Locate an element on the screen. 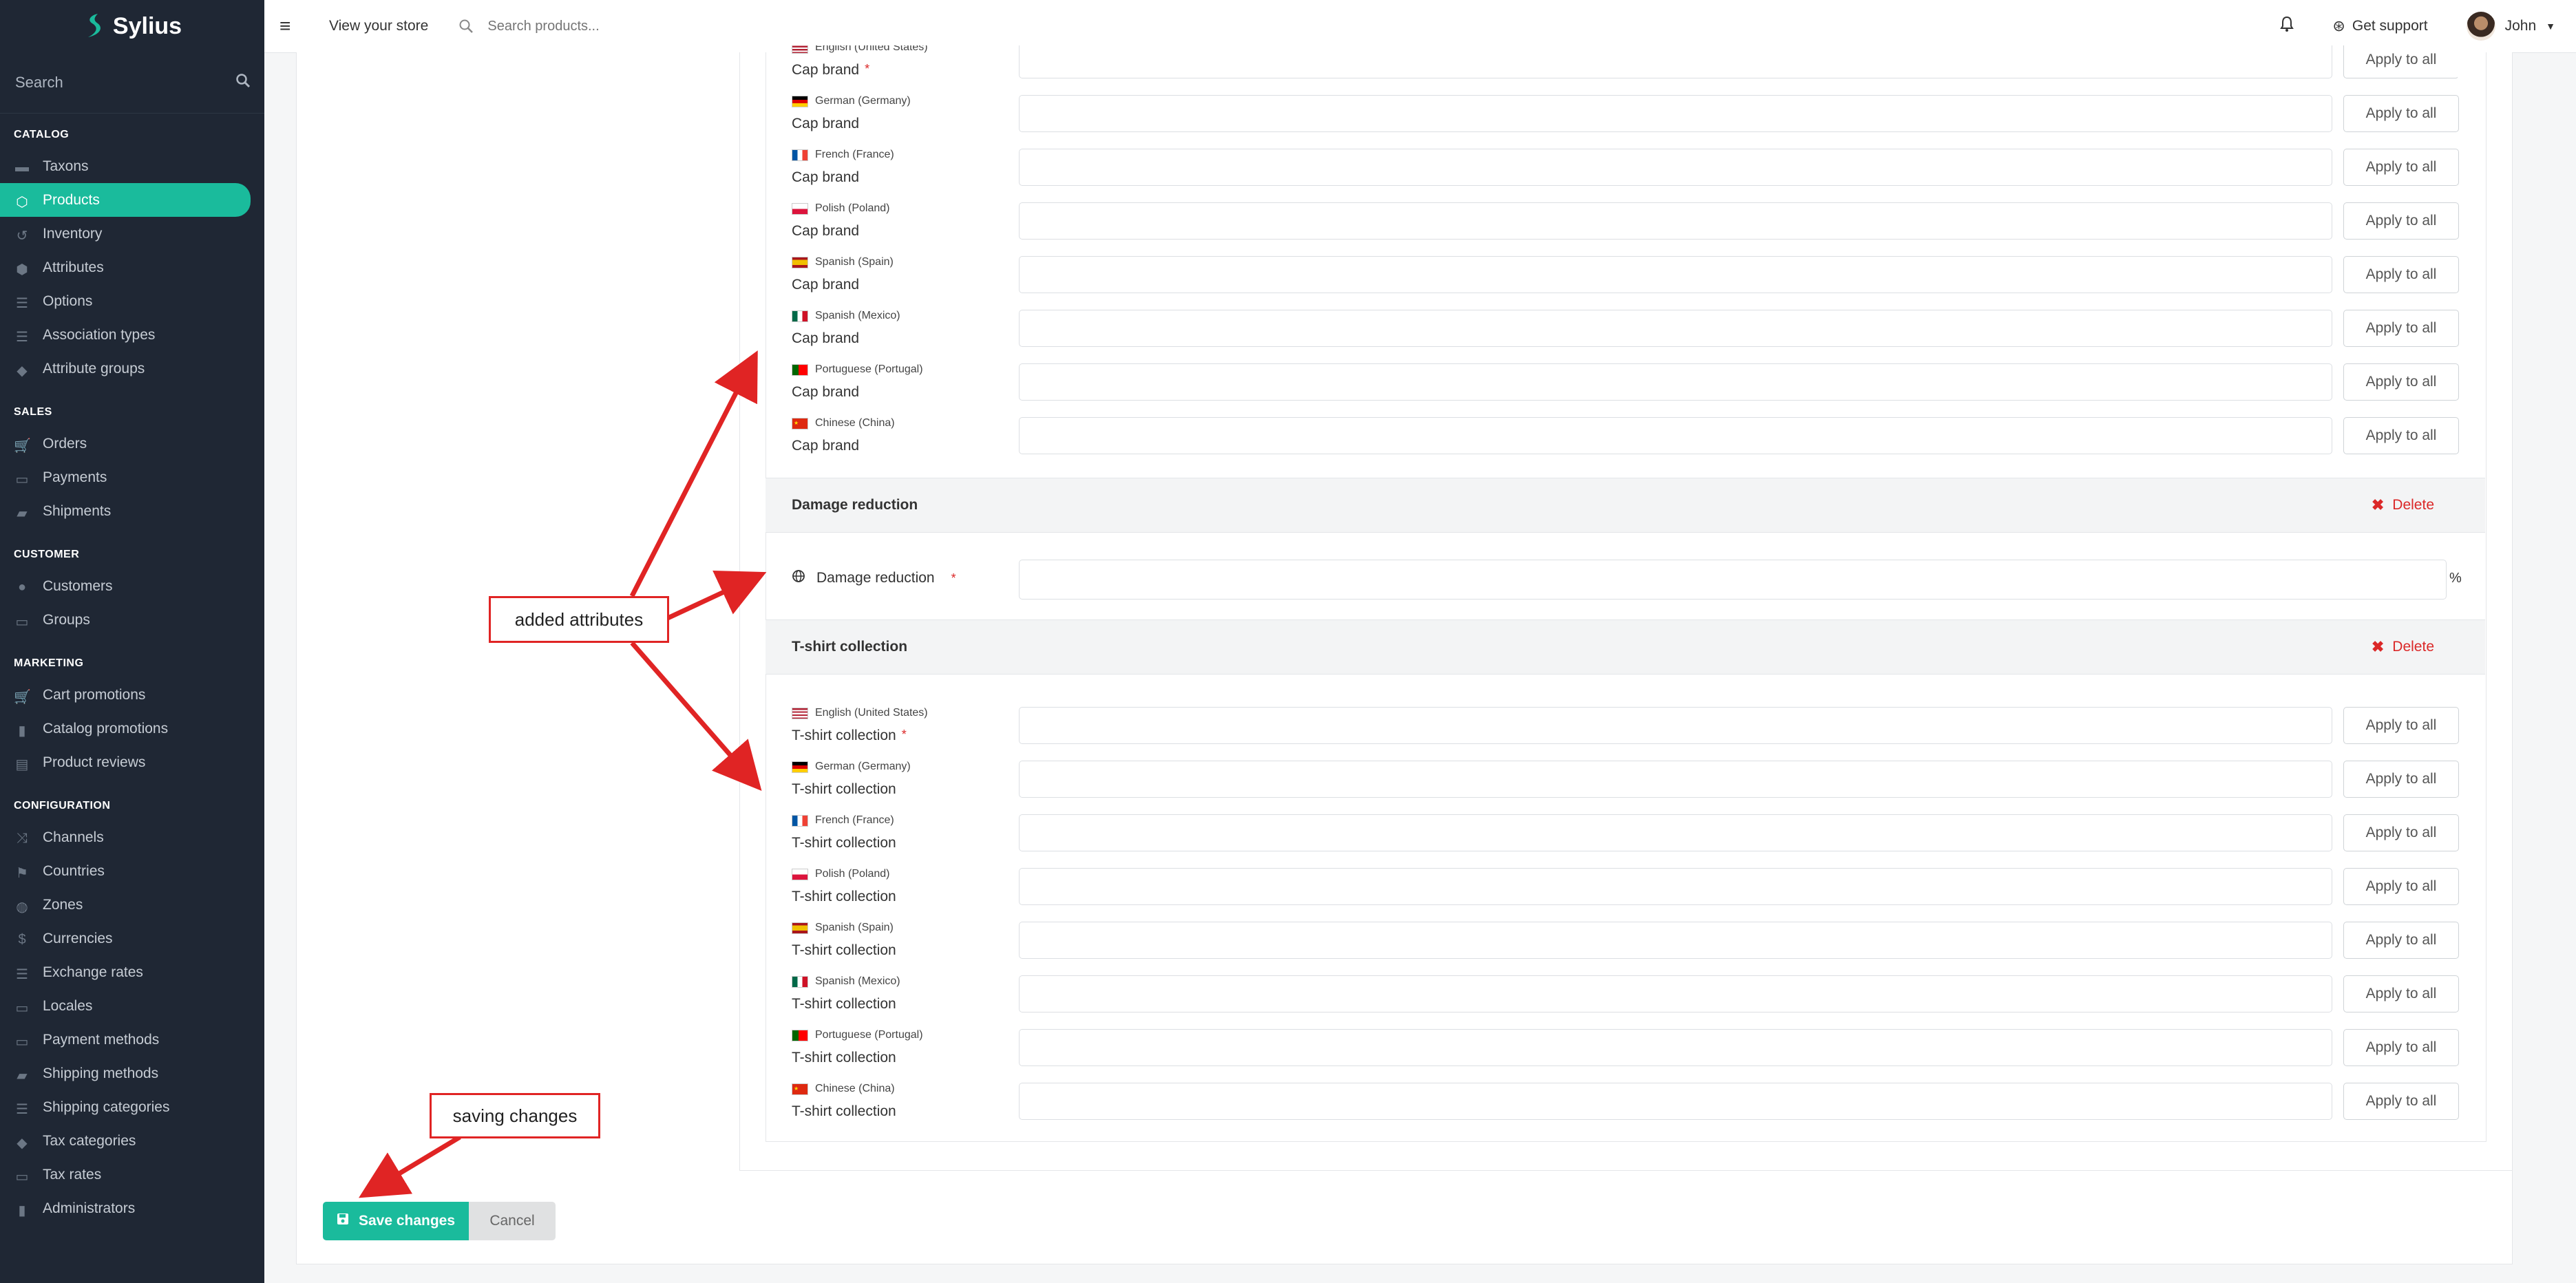 This screenshot has height=1283, width=2576. locale-label: German (Germany) is located at coordinates (863, 101).